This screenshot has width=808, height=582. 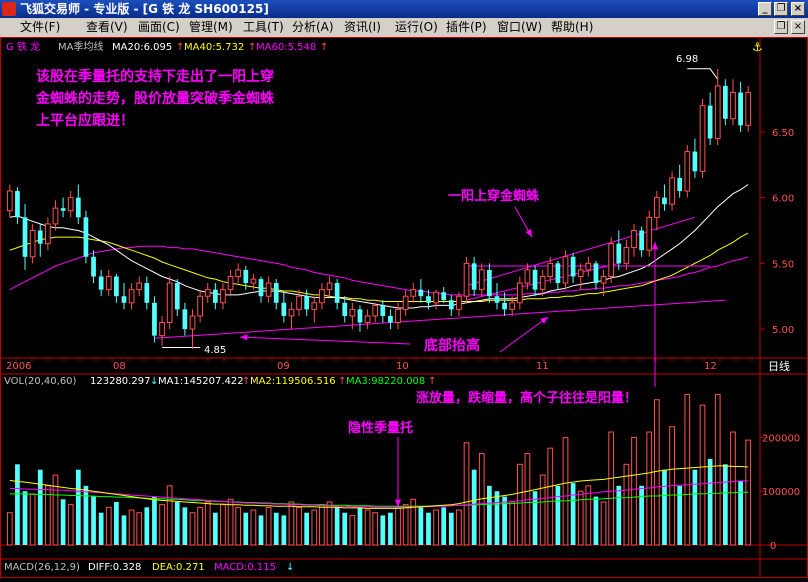 I want to click on stock-name: G 铁 龙, so click(x=23, y=46).